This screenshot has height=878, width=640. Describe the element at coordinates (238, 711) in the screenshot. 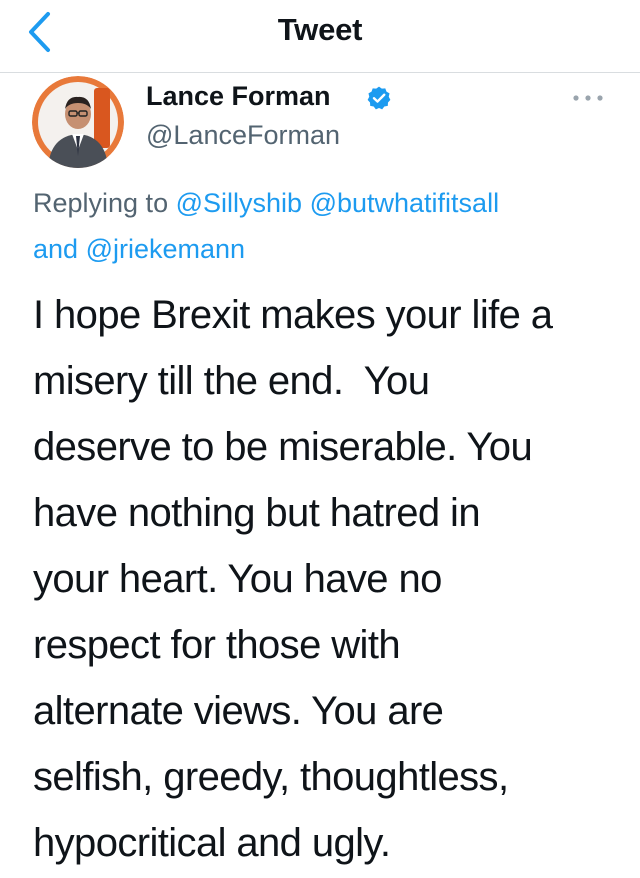

I see `tweet-body-line: alternate views. You are` at that location.